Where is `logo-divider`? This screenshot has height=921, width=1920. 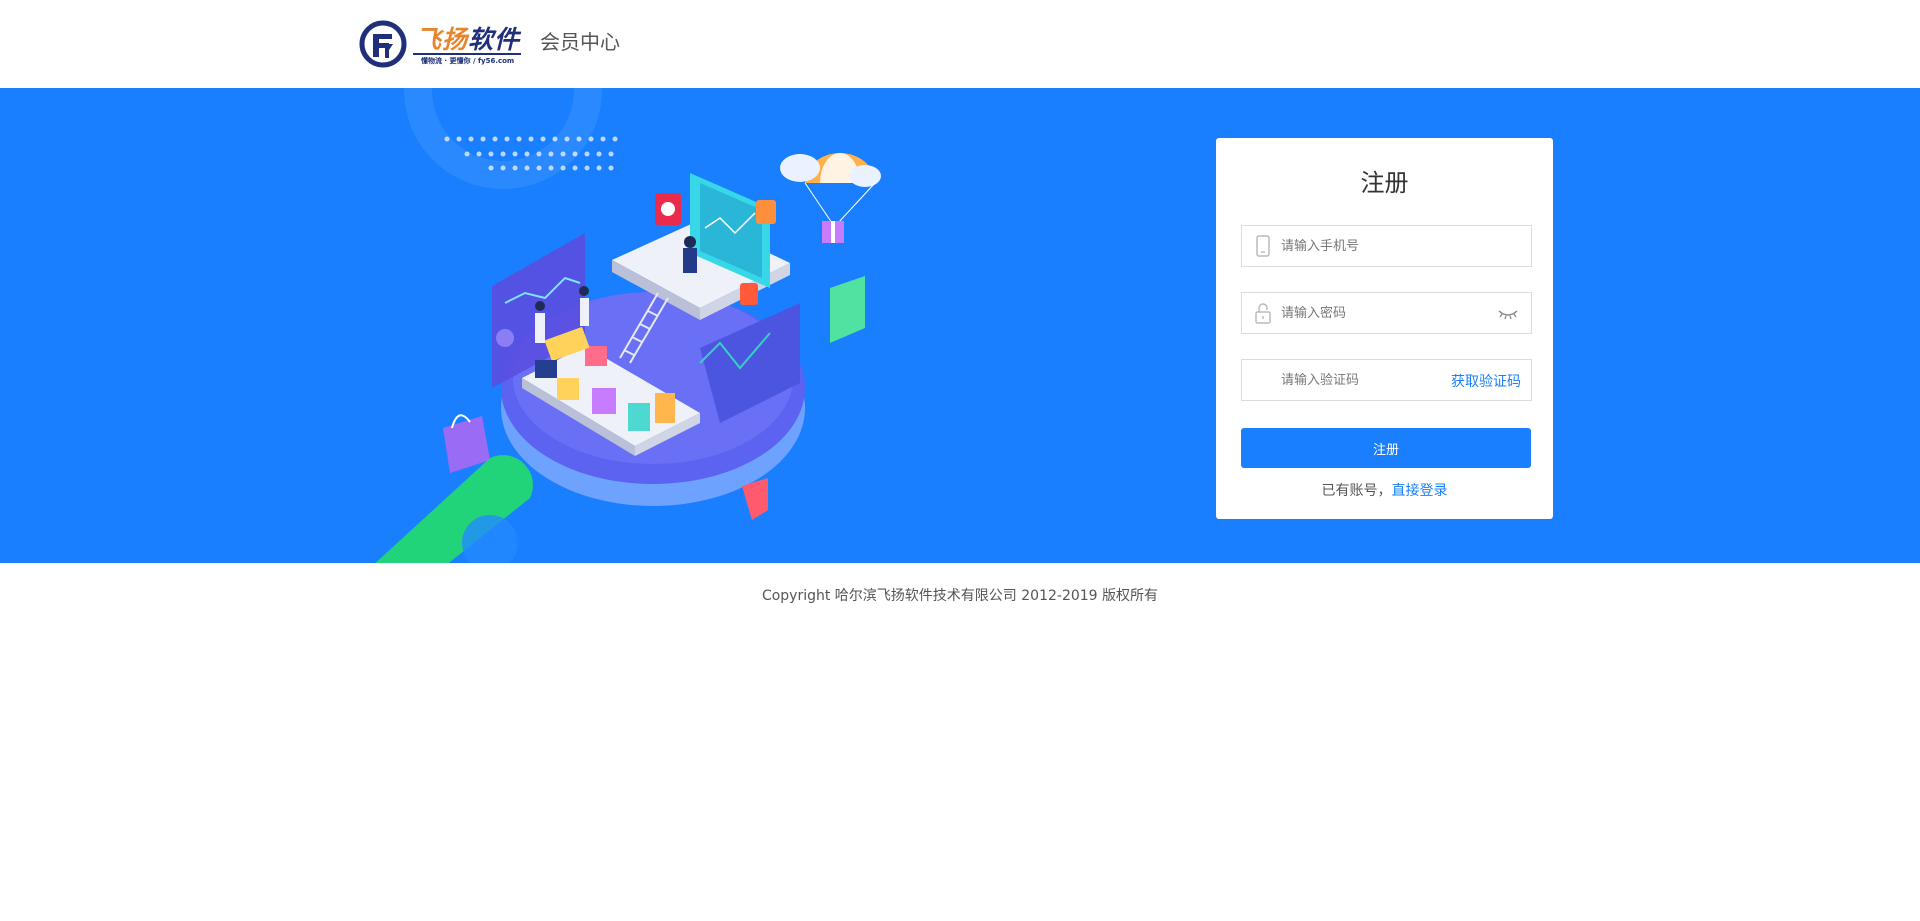
logo-divider is located at coordinates (467, 54).